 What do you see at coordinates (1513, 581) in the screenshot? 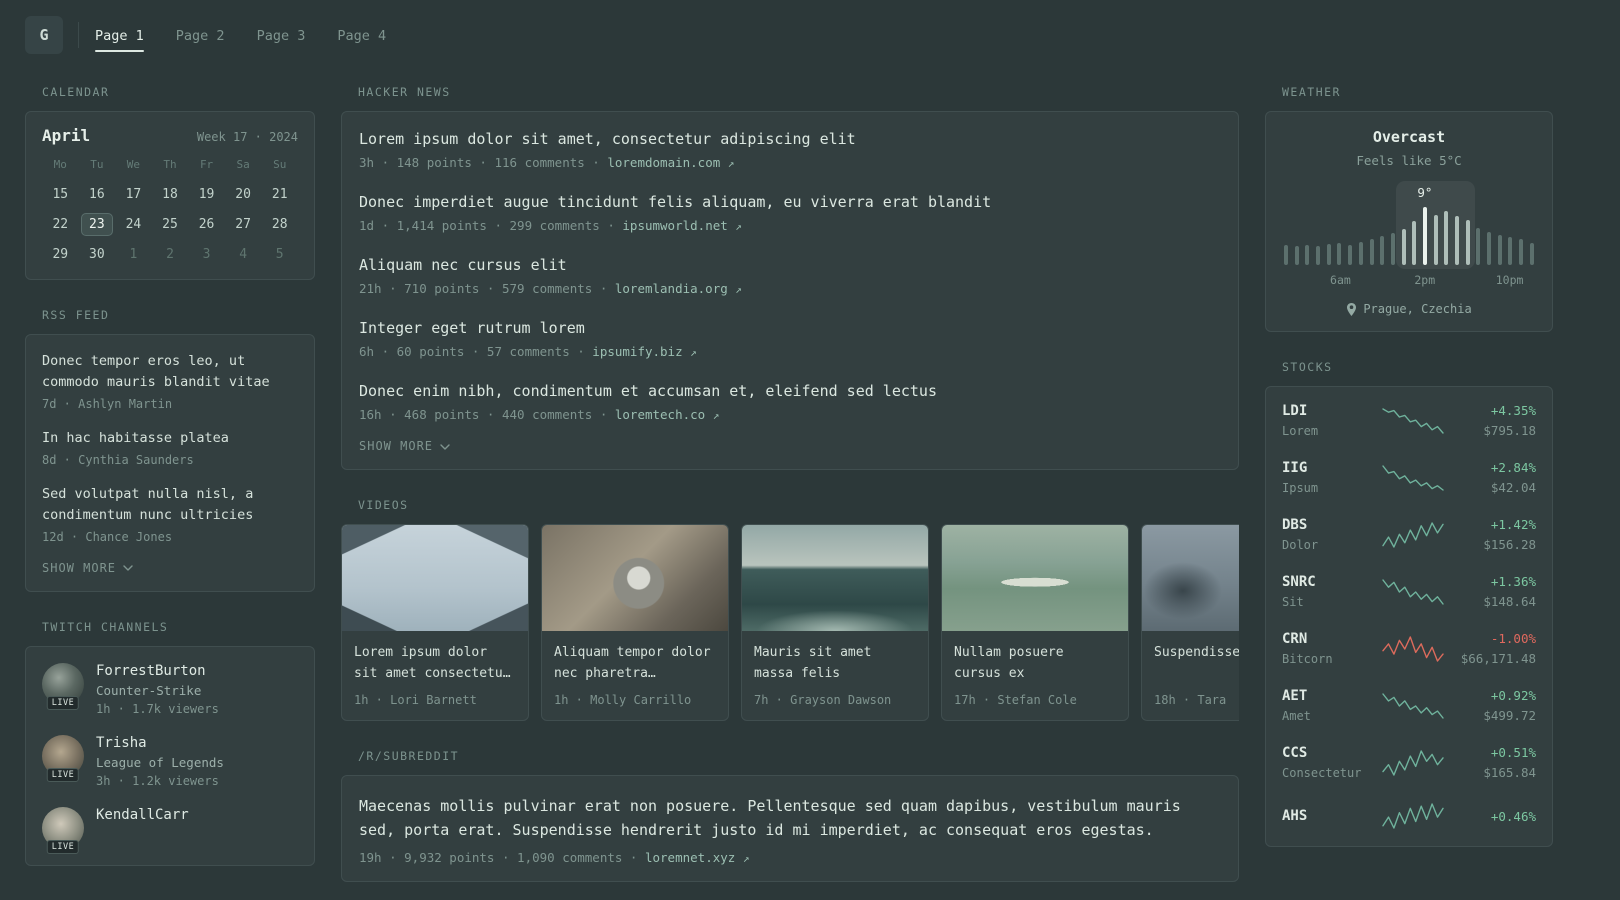
I see `stock-change: +1.36%` at bounding box center [1513, 581].